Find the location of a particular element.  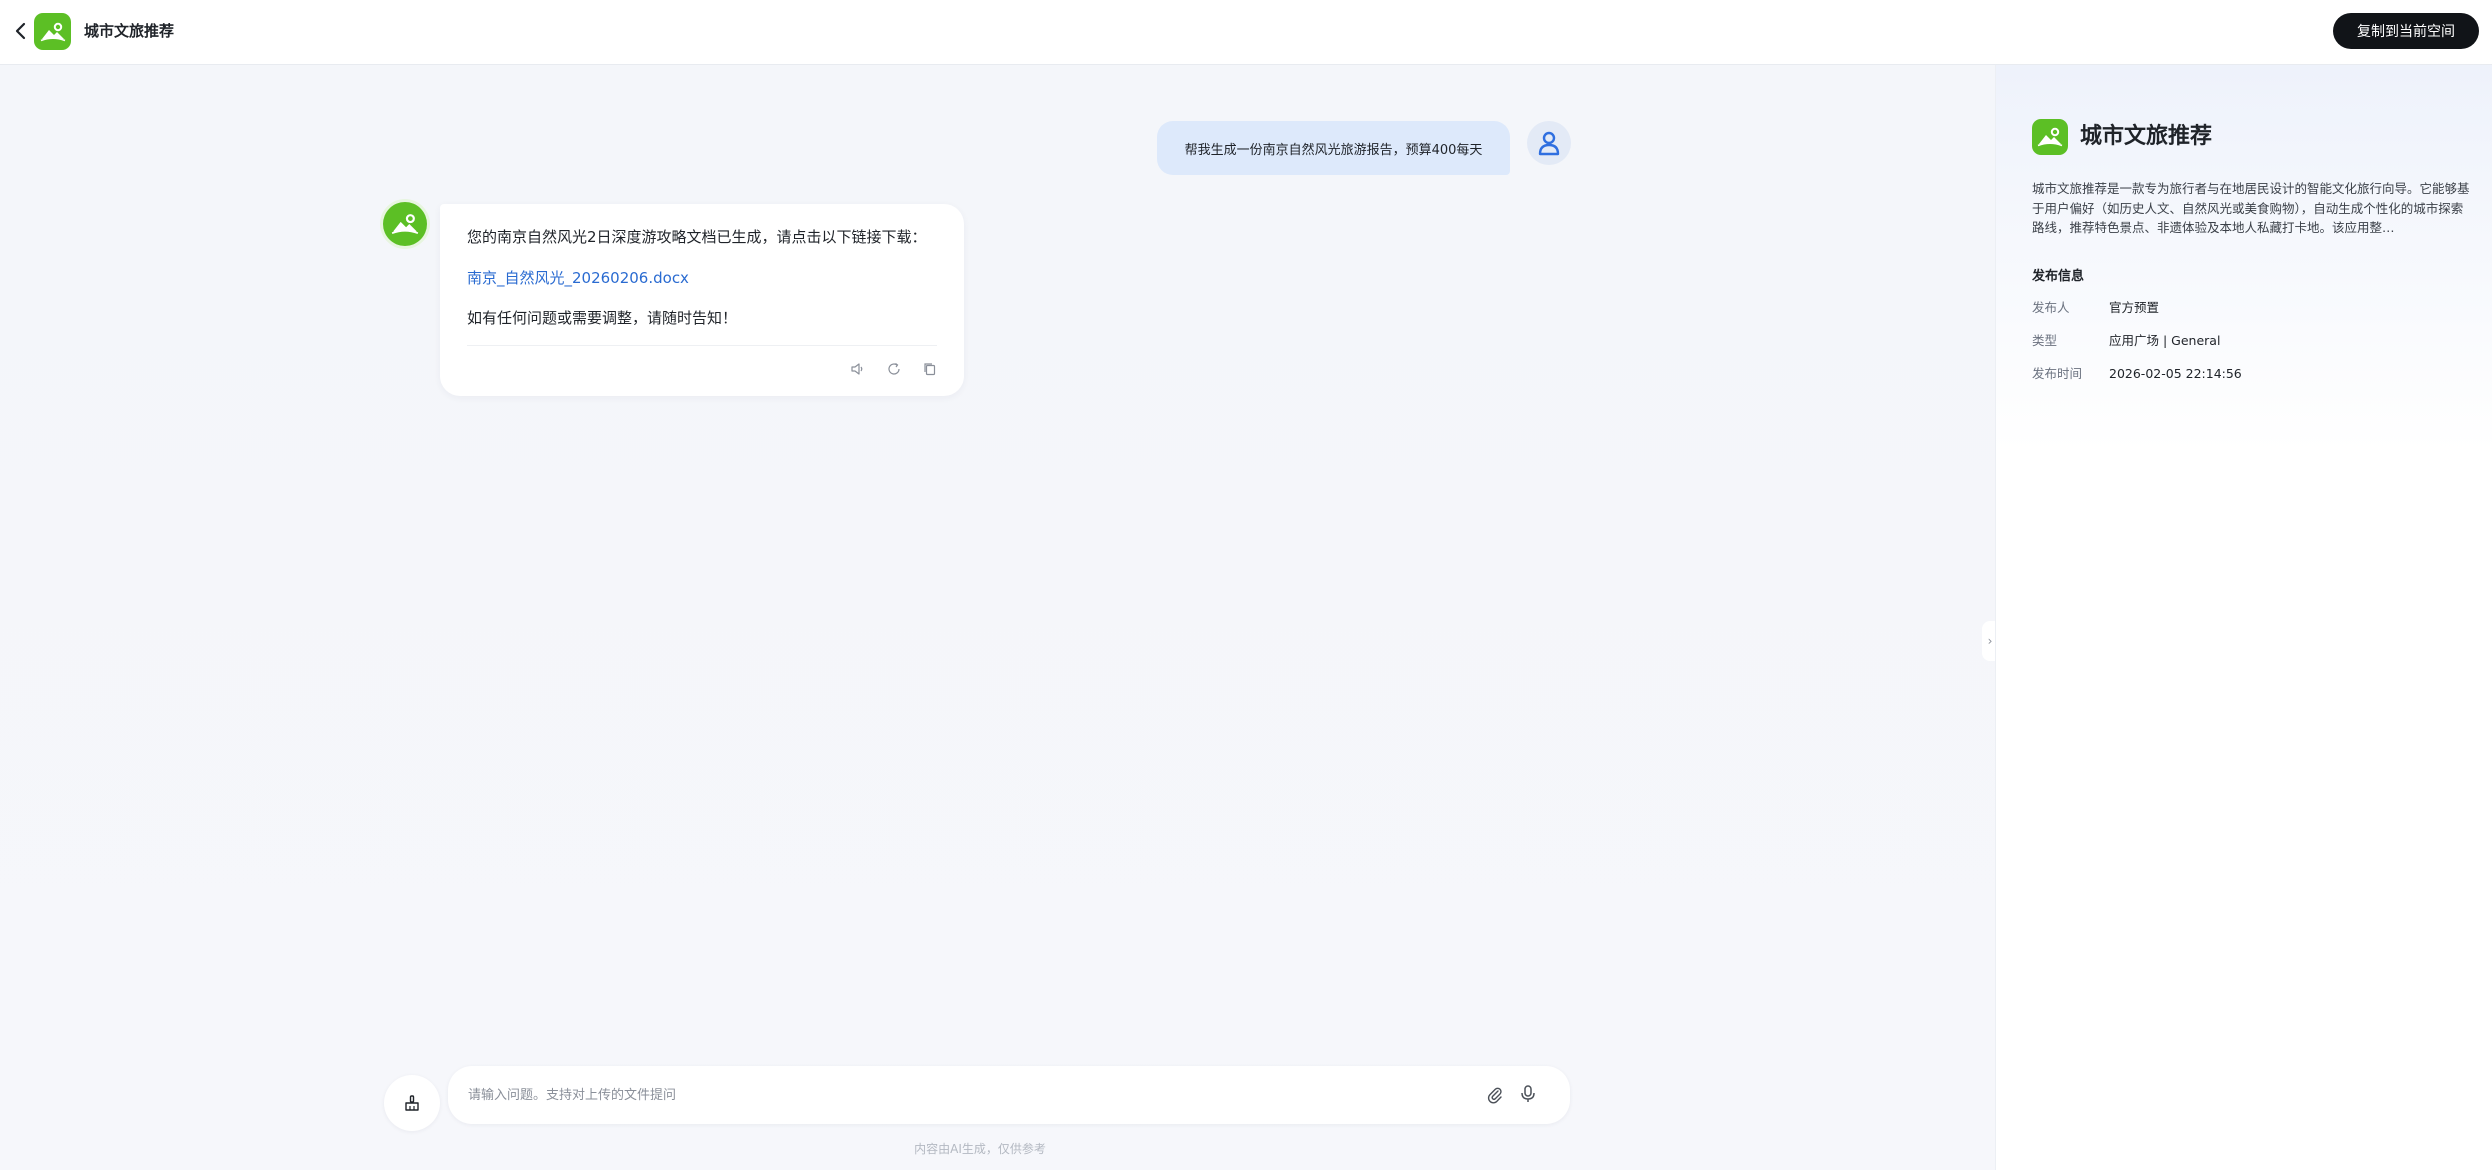

publish-info-heading: 发布信息 is located at coordinates (2058, 276).